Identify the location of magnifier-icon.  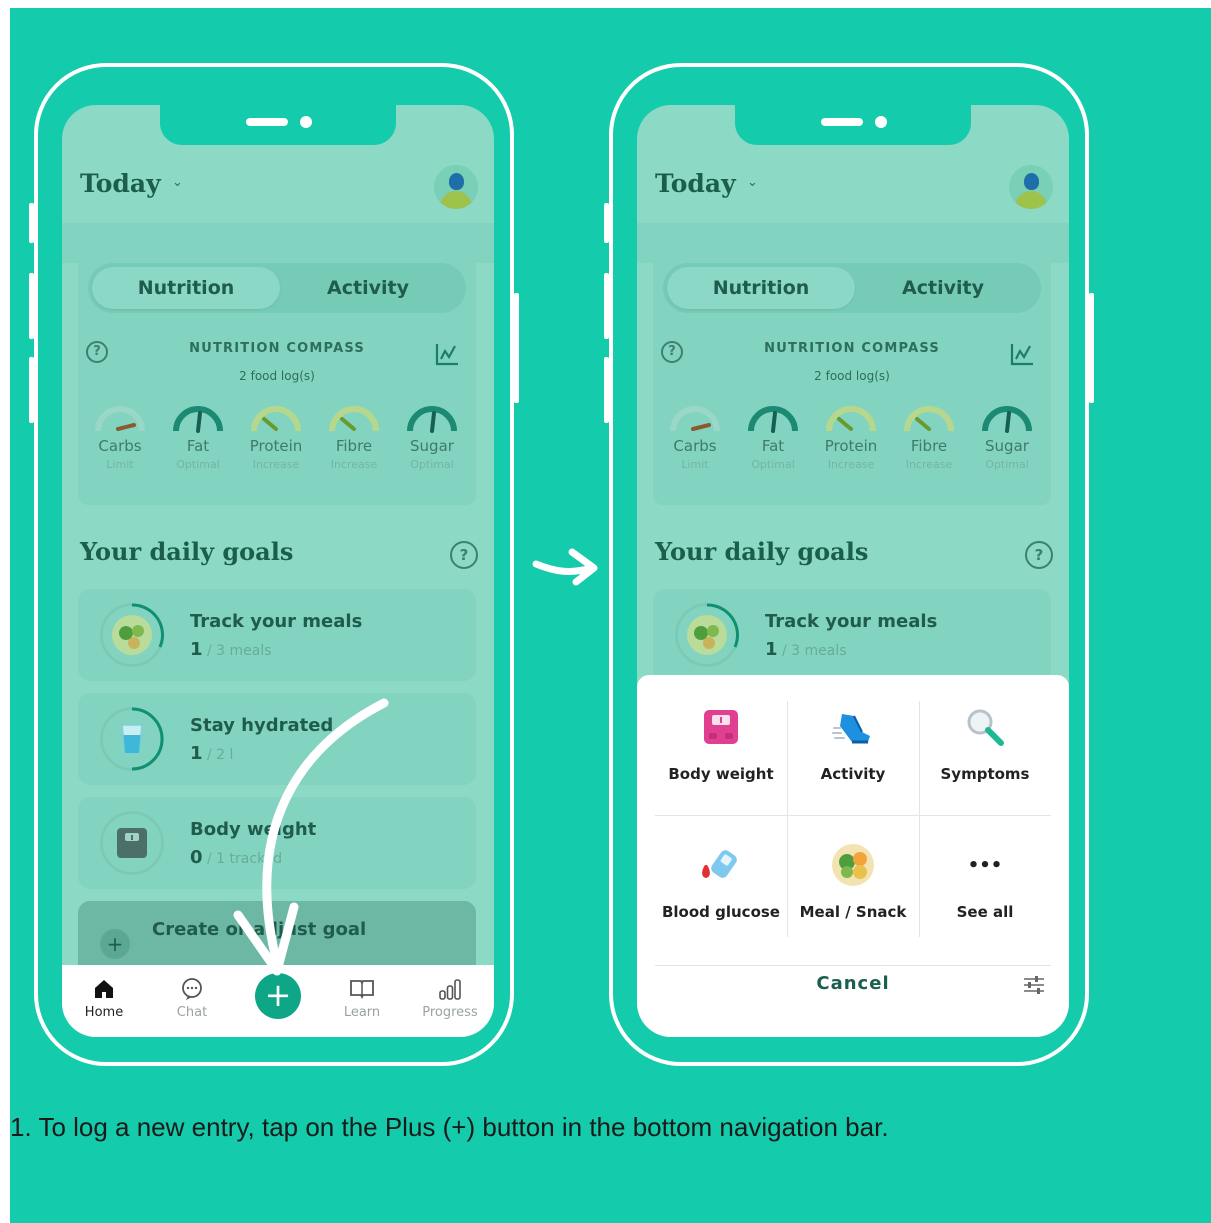
(985, 727).